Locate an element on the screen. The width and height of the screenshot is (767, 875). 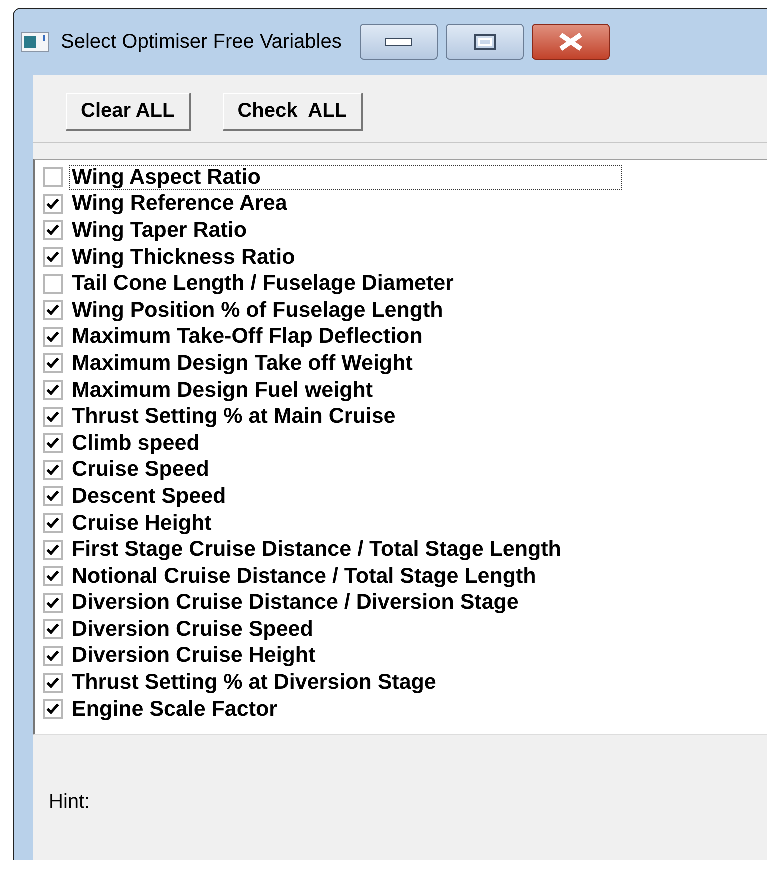
checkbox-label: Tail Cone Length / Fuselage Diameter is located at coordinates (263, 283).